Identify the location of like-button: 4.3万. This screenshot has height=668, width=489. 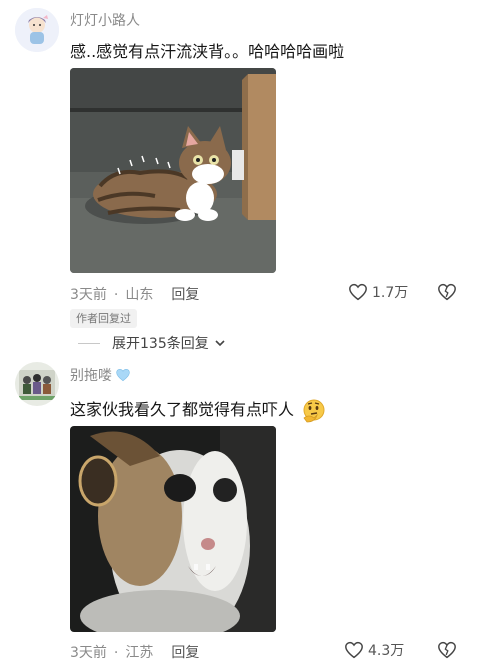
(374, 650).